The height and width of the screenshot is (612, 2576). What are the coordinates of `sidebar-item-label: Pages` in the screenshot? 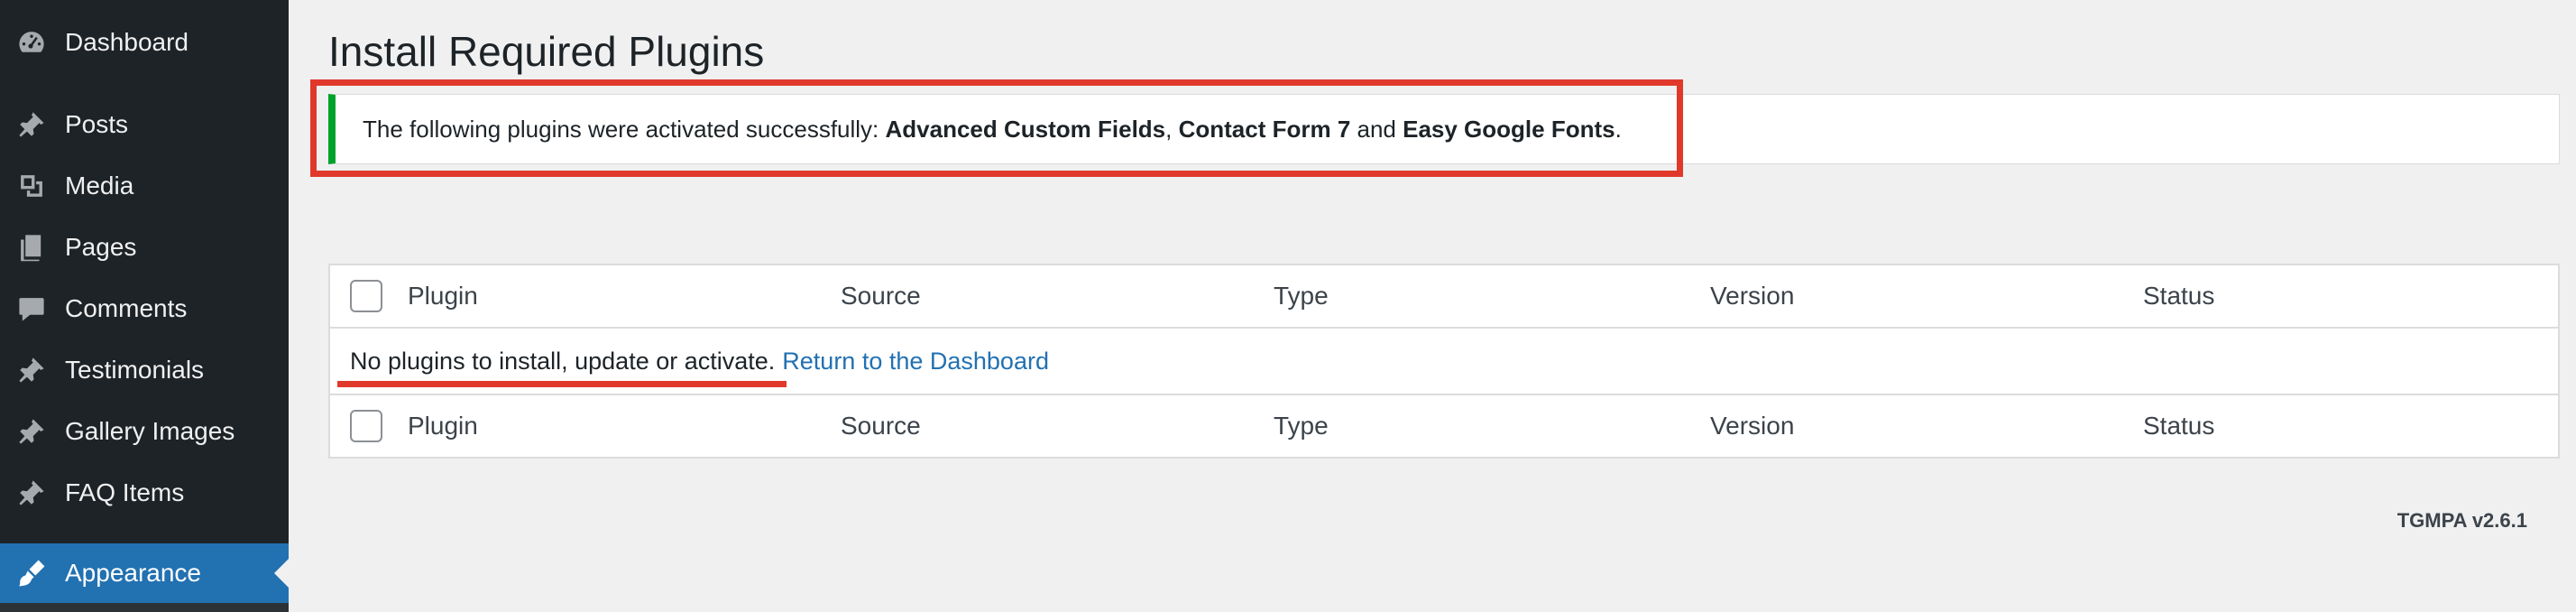 It's located at (101, 247).